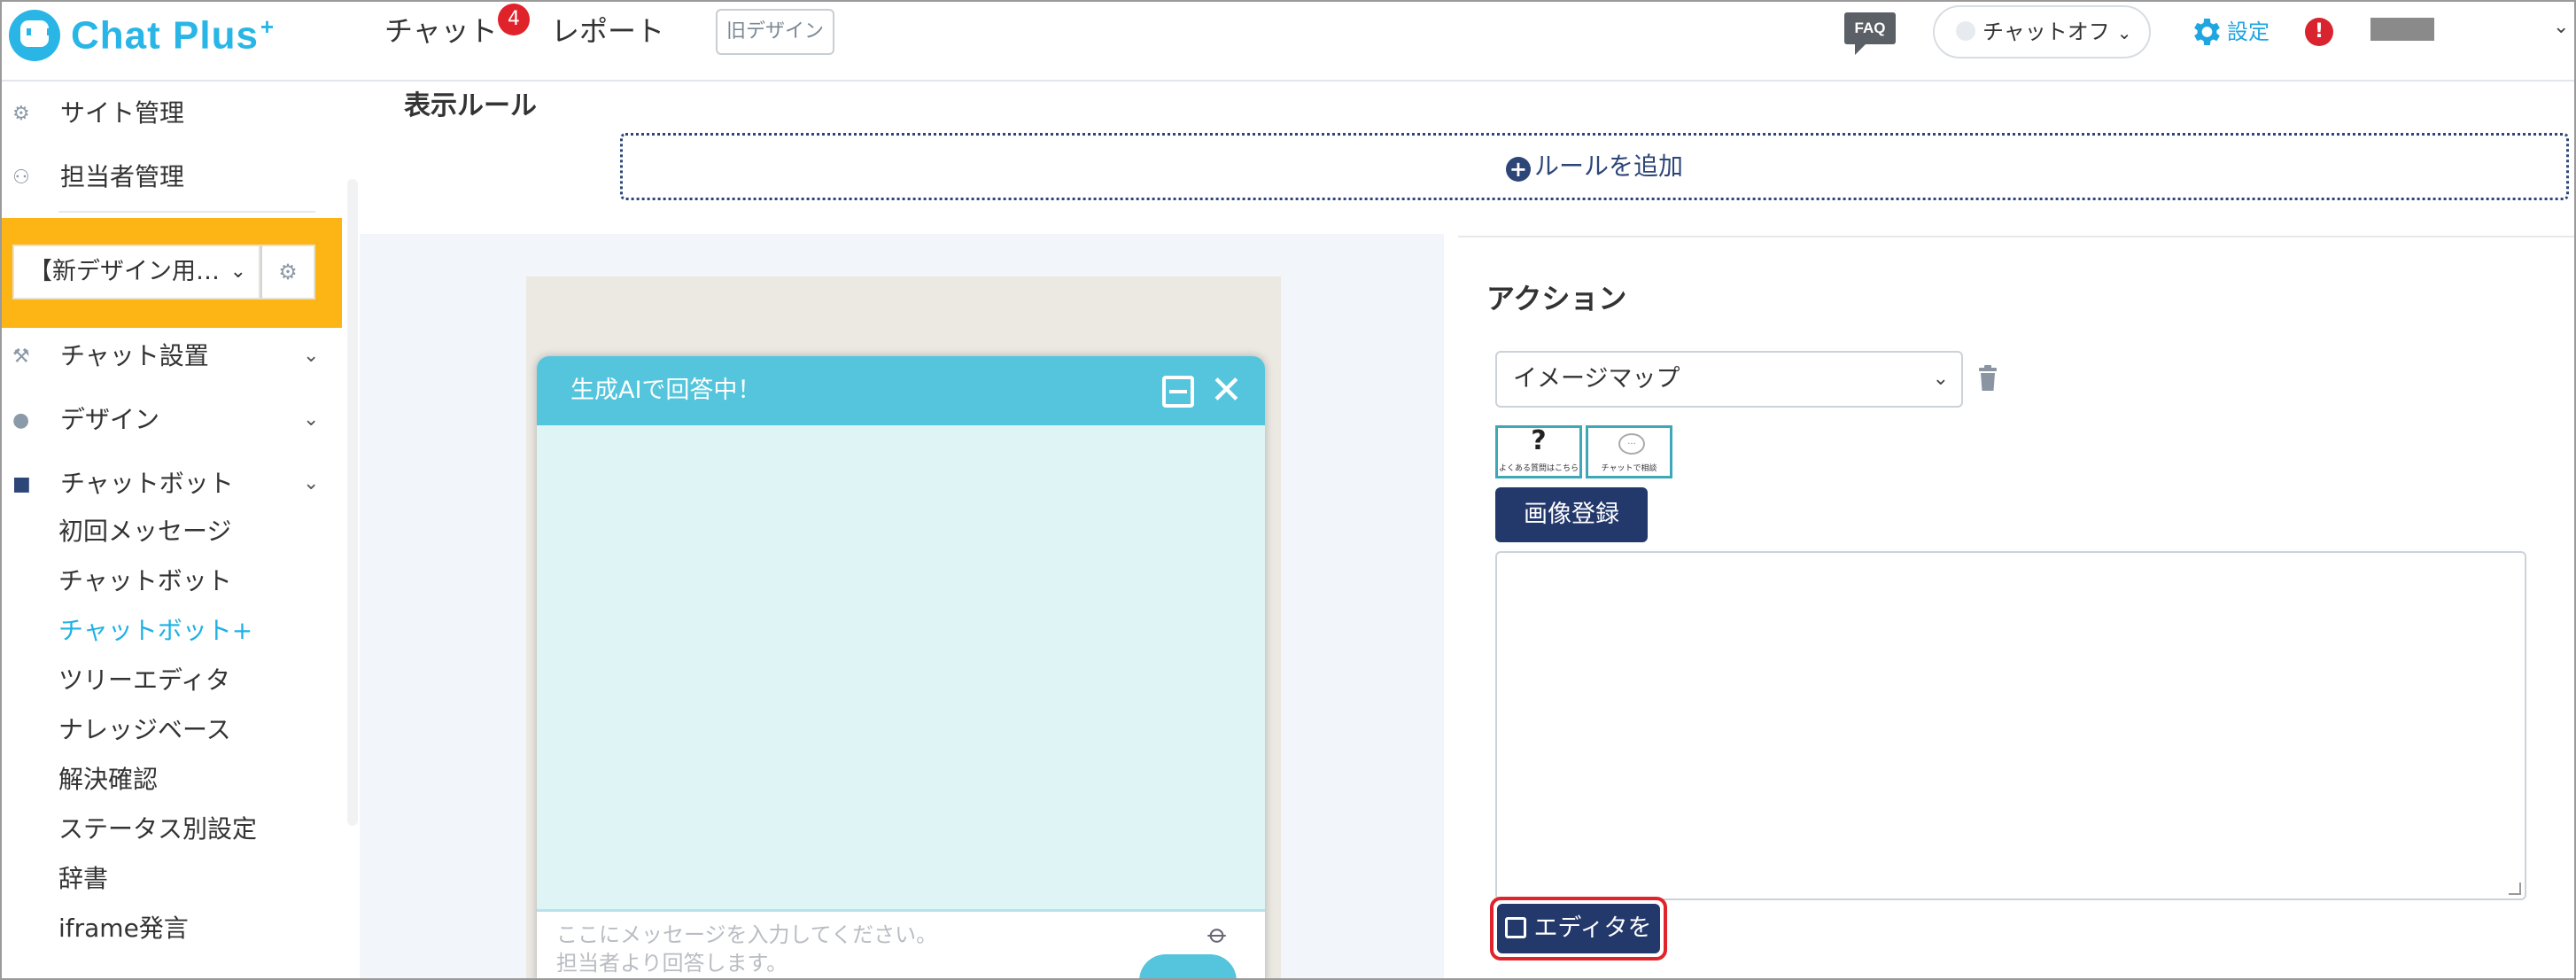 The height and width of the screenshot is (980, 2576). What do you see at coordinates (470, 105) in the screenshot?
I see `display-rules-title: 表示ルール` at bounding box center [470, 105].